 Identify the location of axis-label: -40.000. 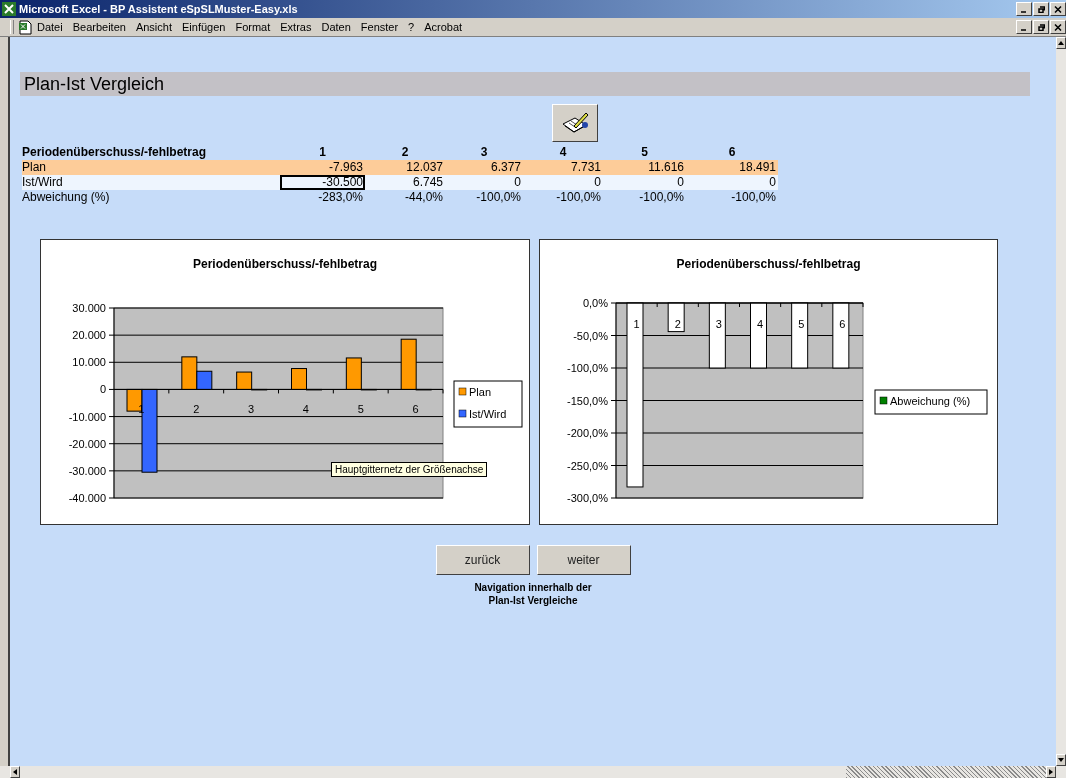
(87, 498).